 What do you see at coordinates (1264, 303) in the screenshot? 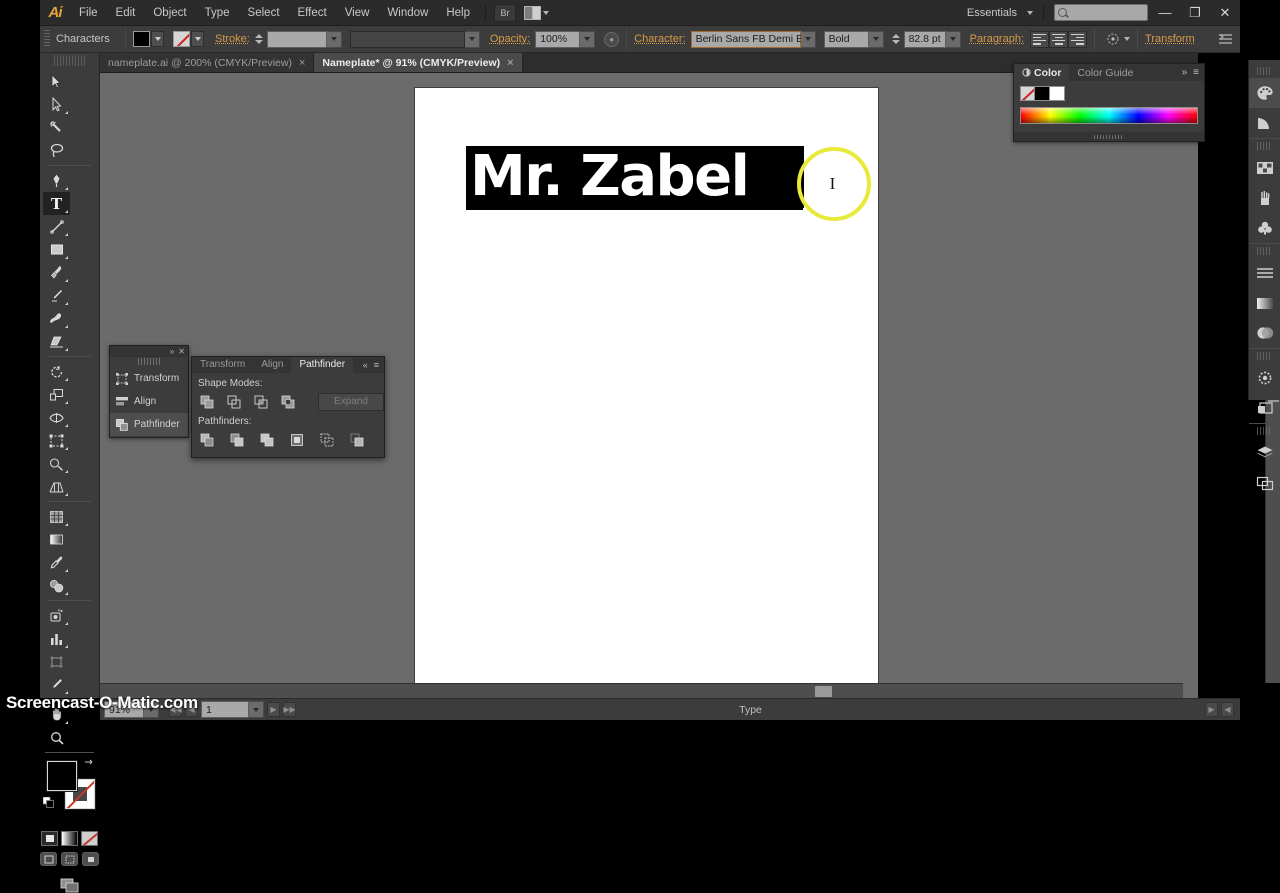
I see `gradient-icon` at bounding box center [1264, 303].